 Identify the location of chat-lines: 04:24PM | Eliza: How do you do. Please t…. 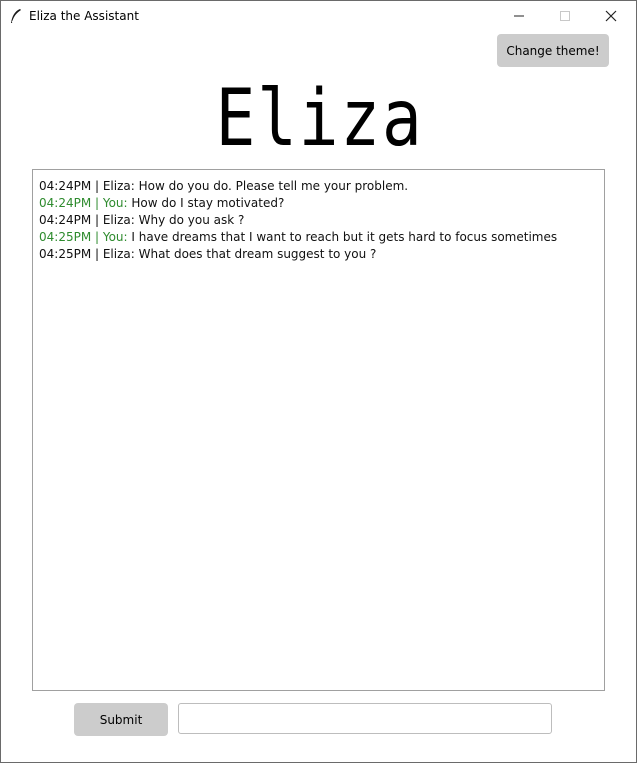
(318, 216).